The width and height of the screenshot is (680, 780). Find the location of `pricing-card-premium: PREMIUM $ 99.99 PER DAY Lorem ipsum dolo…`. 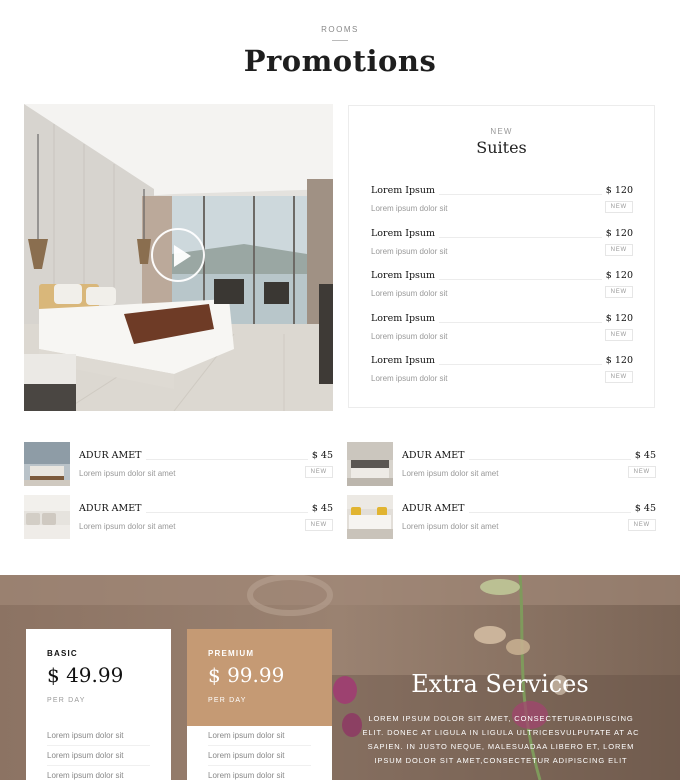

pricing-card-premium: PREMIUM $ 99.99 PER DAY Lorem ipsum dolo… is located at coordinates (259, 704).